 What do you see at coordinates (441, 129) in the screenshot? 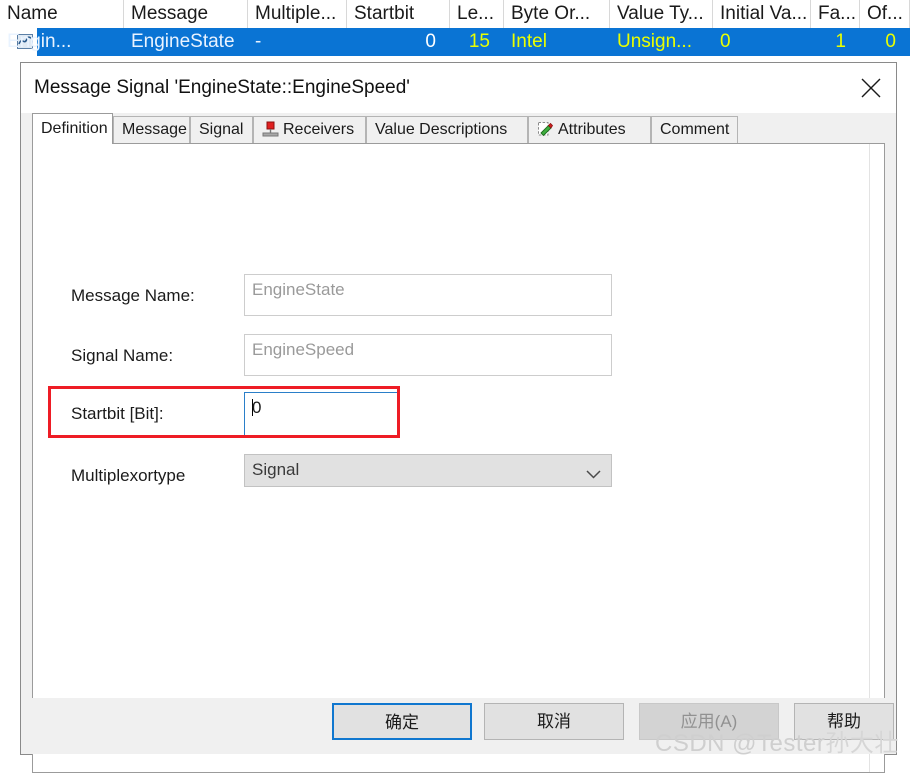
I see `tab-label: Value Descriptions` at bounding box center [441, 129].